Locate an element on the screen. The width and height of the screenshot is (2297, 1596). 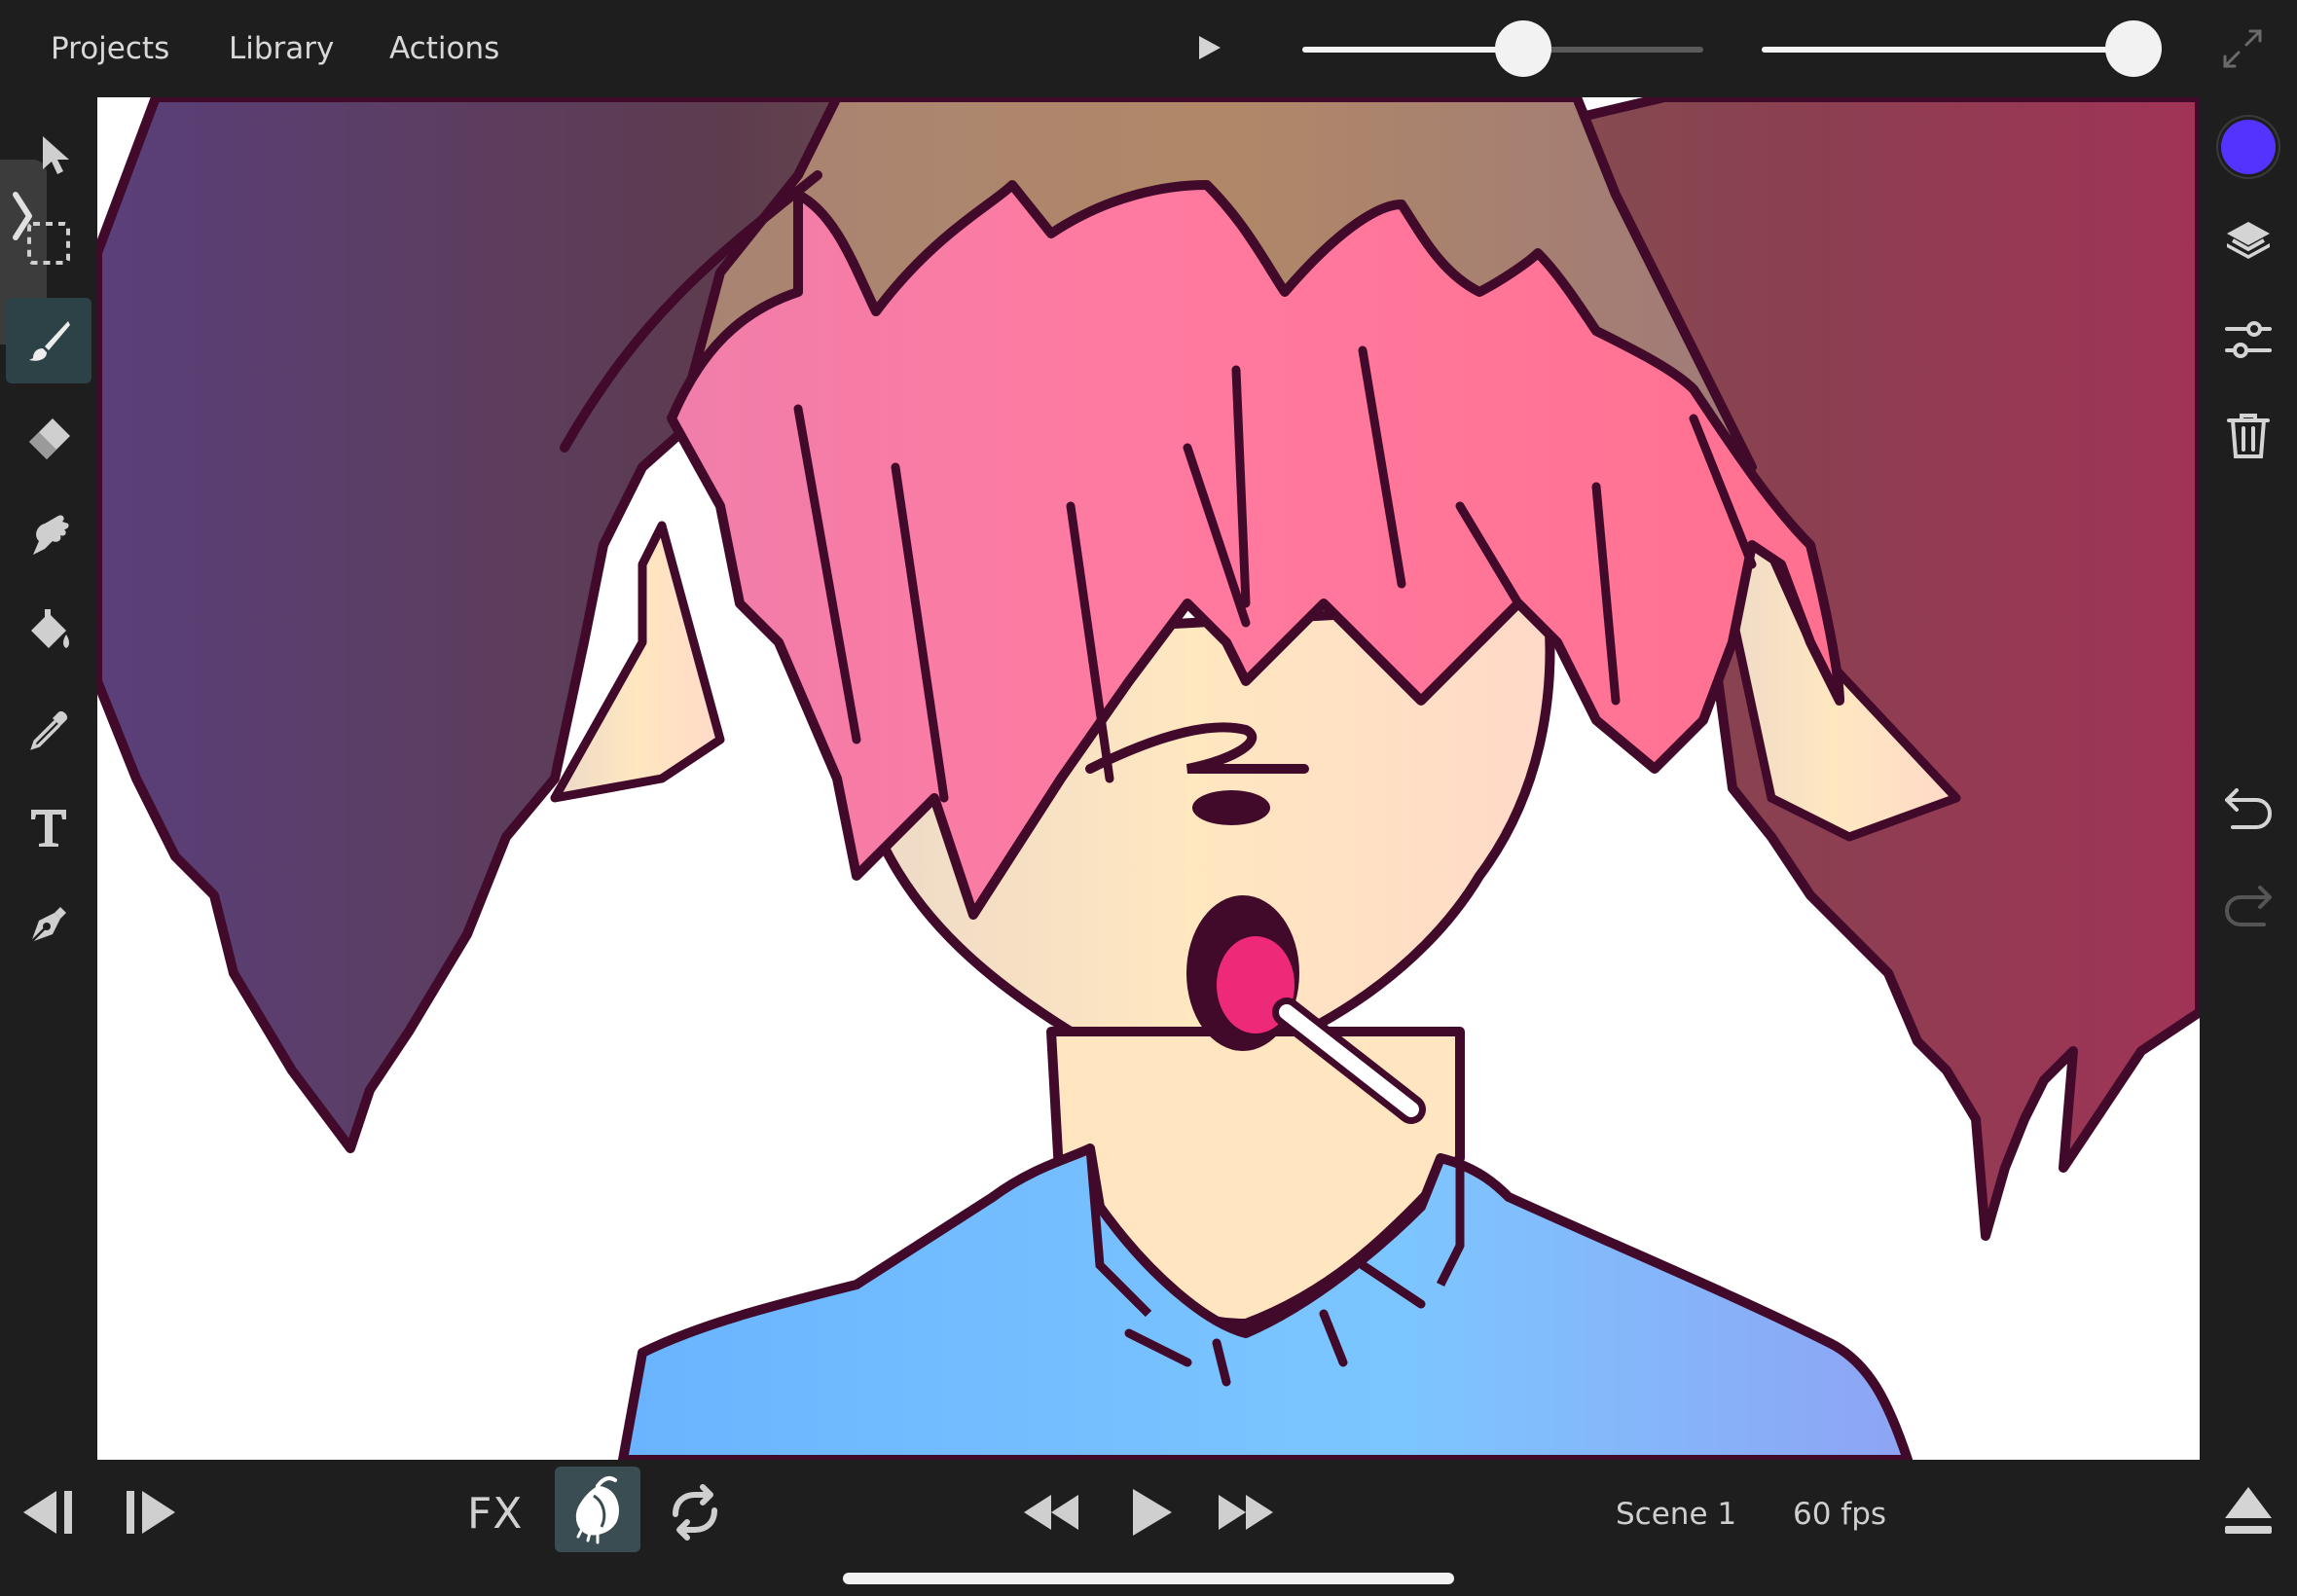
adjustments-button is located at coordinates (2248, 340).